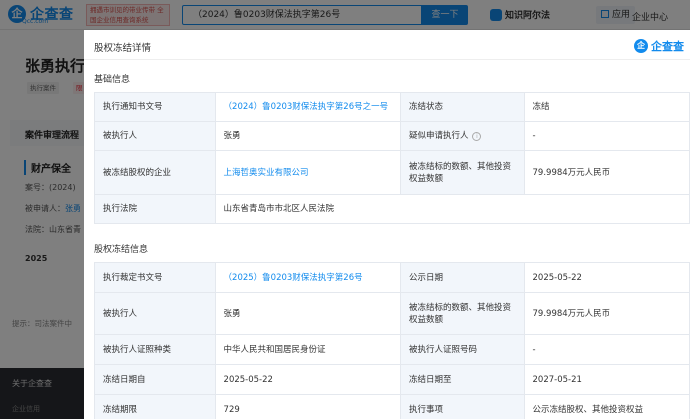 The width and height of the screenshot is (690, 419). What do you see at coordinates (155, 107) in the screenshot?
I see `notice-number-label: 执行通知书文号` at bounding box center [155, 107].